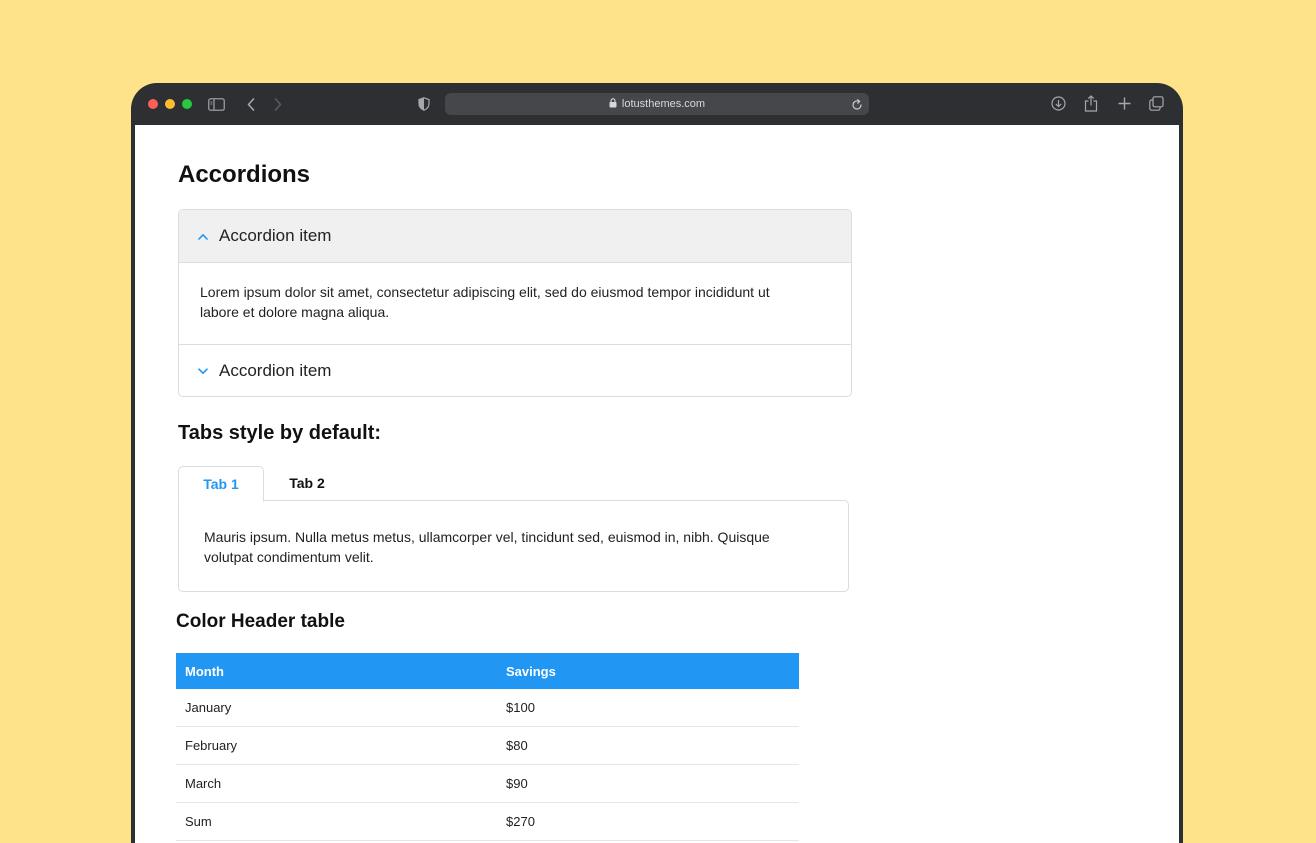  Describe the element at coordinates (251, 104) in the screenshot. I see `back-icon` at that location.